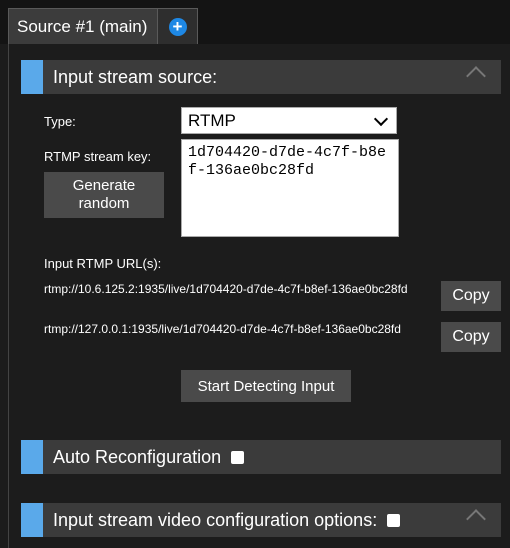  I want to click on section-title: Auto Reconfiguration, so click(137, 456).